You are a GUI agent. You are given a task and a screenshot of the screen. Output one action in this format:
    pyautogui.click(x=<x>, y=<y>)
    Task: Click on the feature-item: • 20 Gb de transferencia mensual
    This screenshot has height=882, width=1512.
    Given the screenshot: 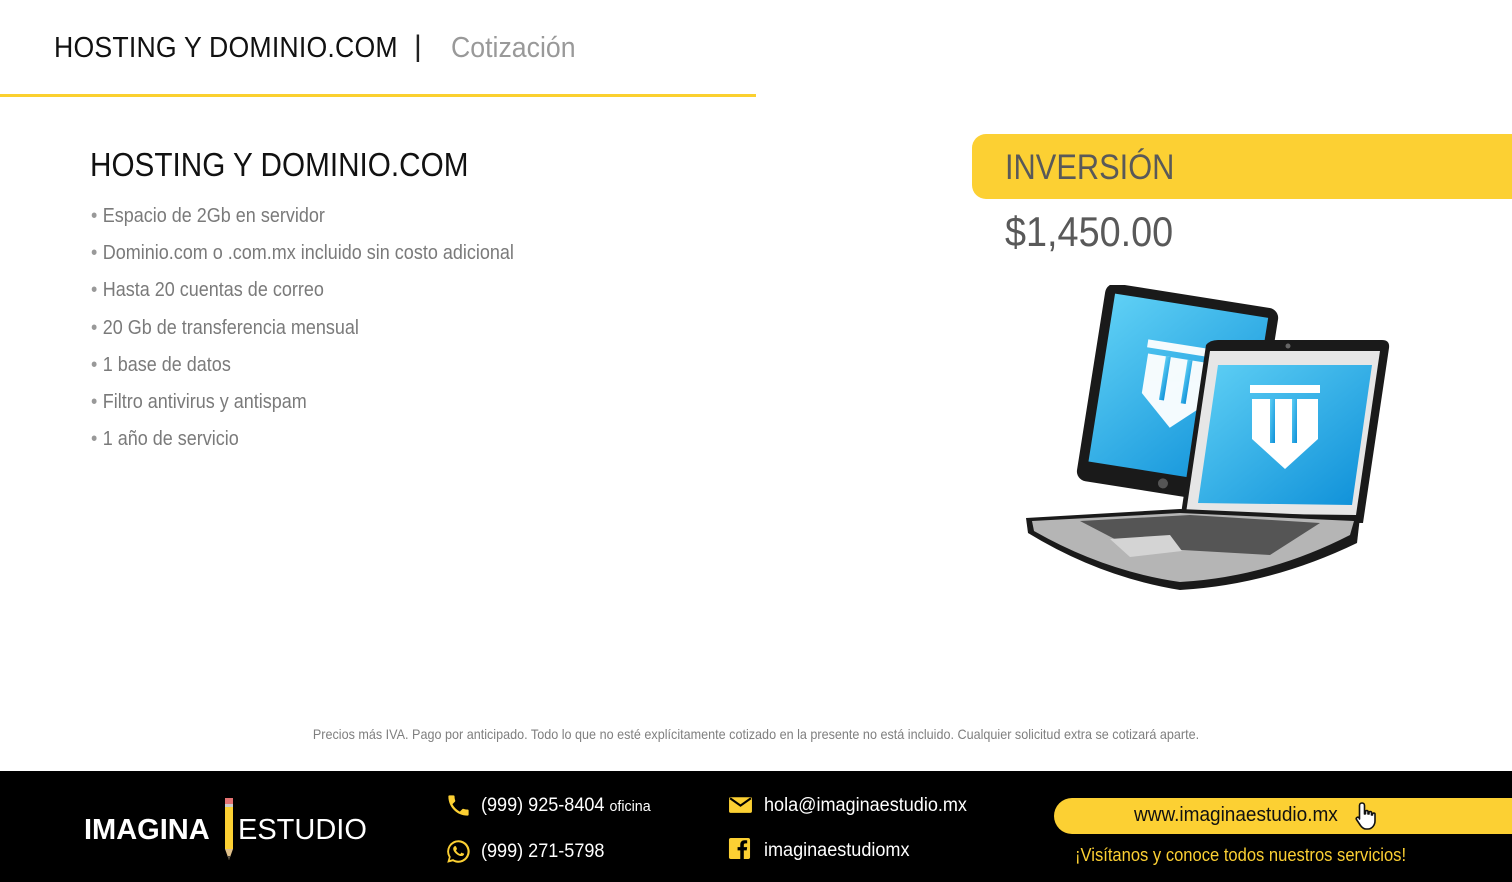 What is the action you would take?
    pyautogui.click(x=225, y=327)
    